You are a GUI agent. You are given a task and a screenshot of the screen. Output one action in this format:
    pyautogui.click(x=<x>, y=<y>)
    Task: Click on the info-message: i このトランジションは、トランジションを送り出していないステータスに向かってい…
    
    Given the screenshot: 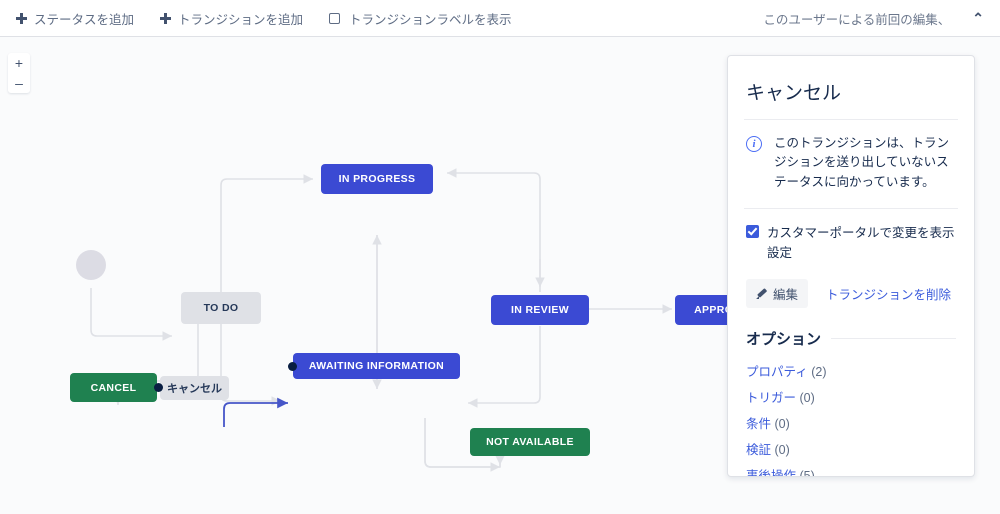 What is the action you would take?
    pyautogui.click(x=851, y=164)
    